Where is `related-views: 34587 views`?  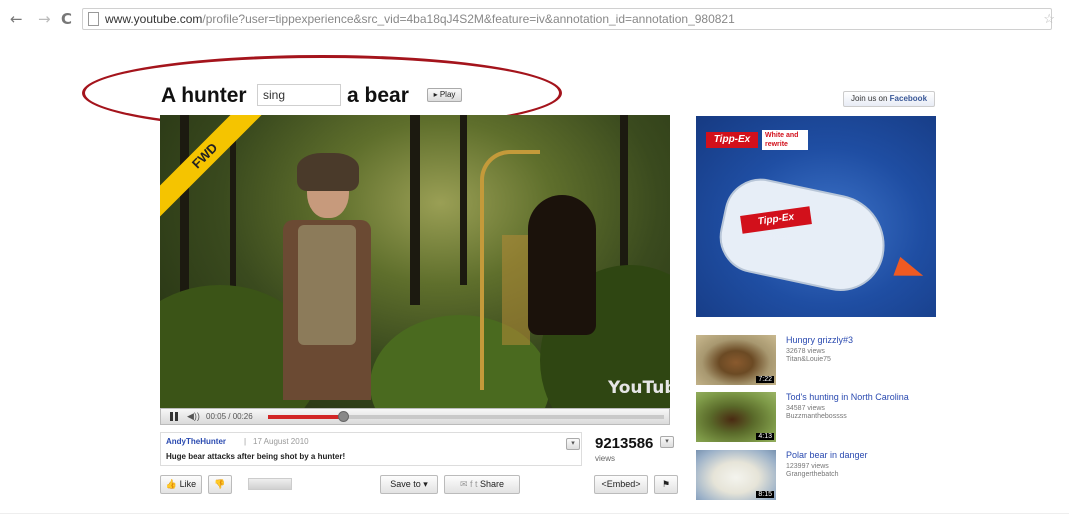
related-views: 34587 views is located at coordinates (805, 408).